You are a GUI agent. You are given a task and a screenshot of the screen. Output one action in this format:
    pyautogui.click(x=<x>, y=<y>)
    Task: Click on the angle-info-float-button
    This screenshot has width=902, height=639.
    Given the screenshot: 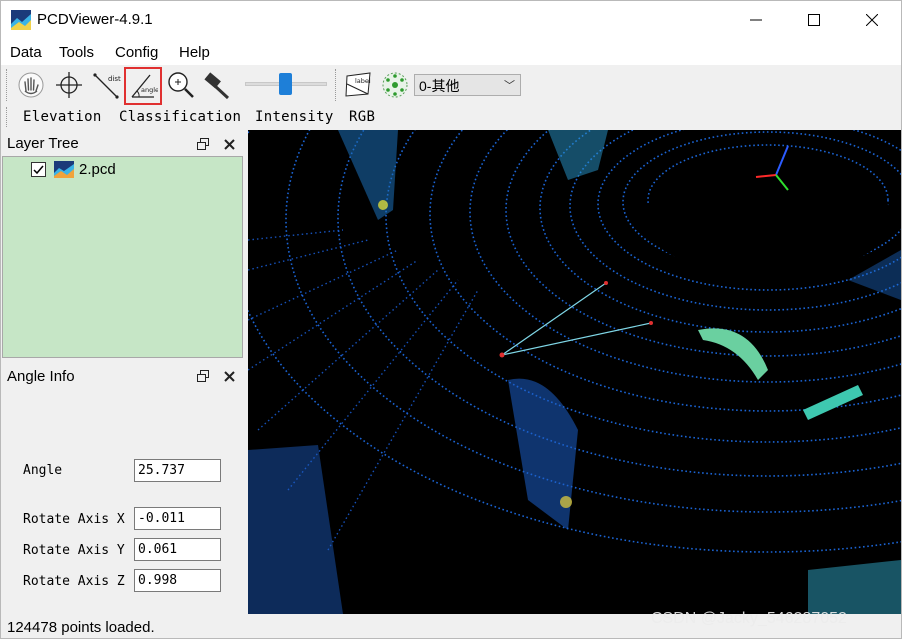 What is the action you would take?
    pyautogui.click(x=203, y=376)
    